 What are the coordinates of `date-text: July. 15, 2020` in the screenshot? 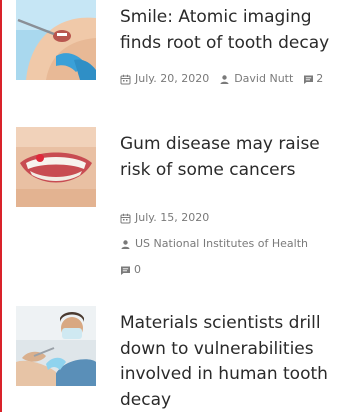 It's located at (172, 217).